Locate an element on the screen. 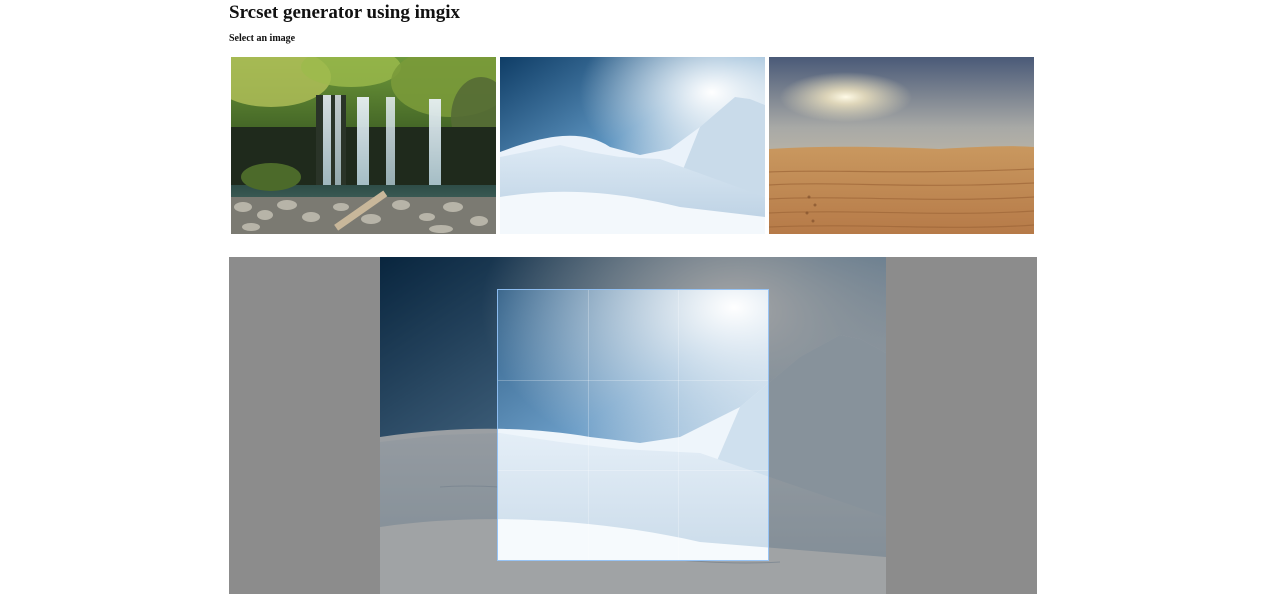 This screenshot has width=1270, height=600. image-option-snow-mountain is located at coordinates (632, 145).